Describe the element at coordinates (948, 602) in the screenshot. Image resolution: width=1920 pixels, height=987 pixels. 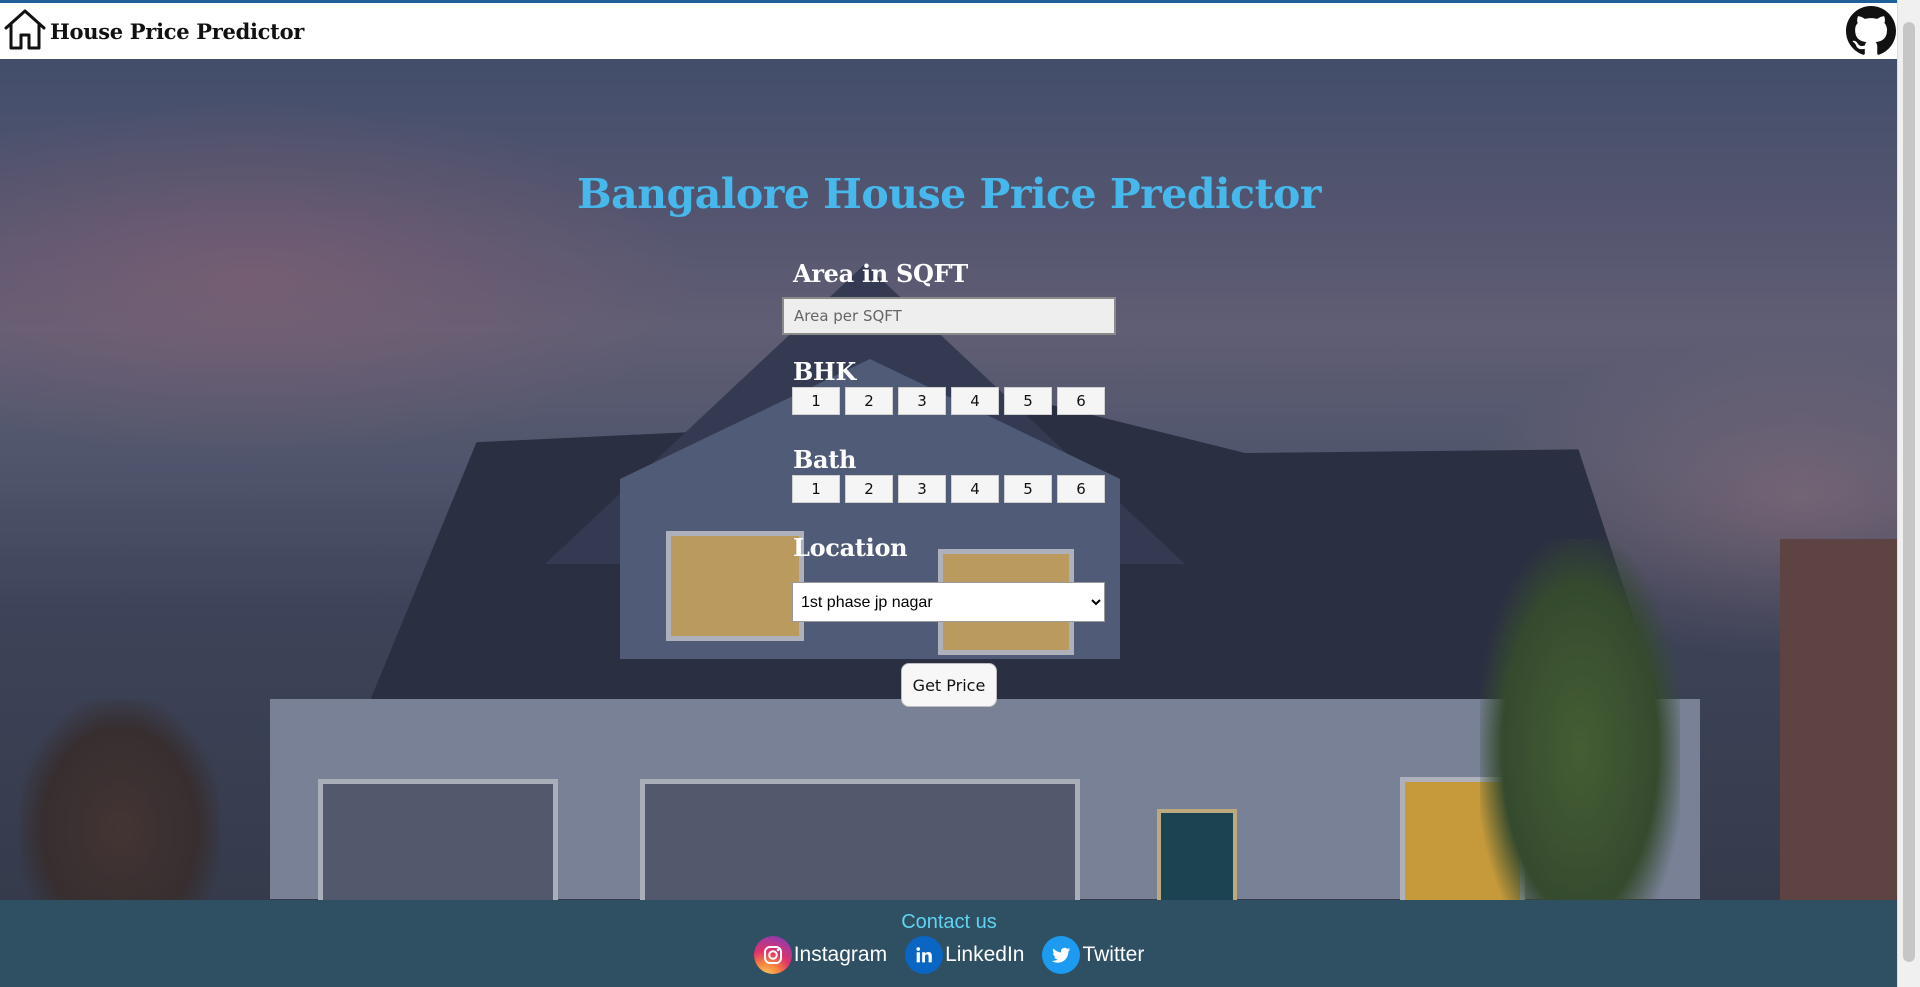
I see `location-select: 1st phase jp nagar` at that location.